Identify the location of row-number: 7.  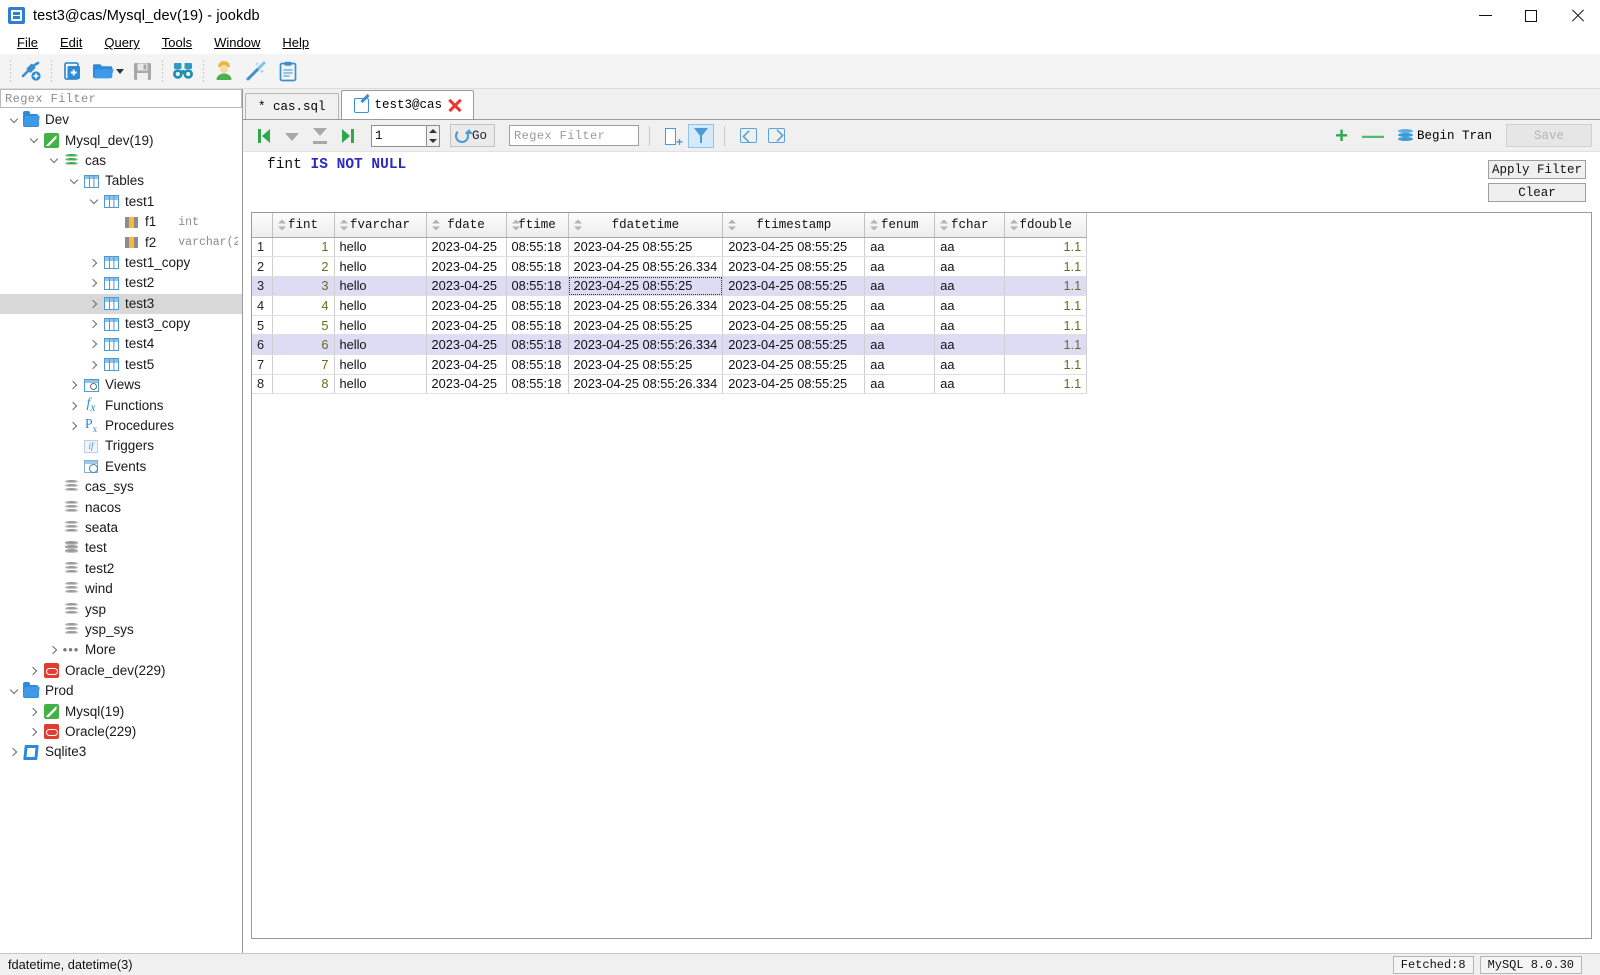
(262, 364).